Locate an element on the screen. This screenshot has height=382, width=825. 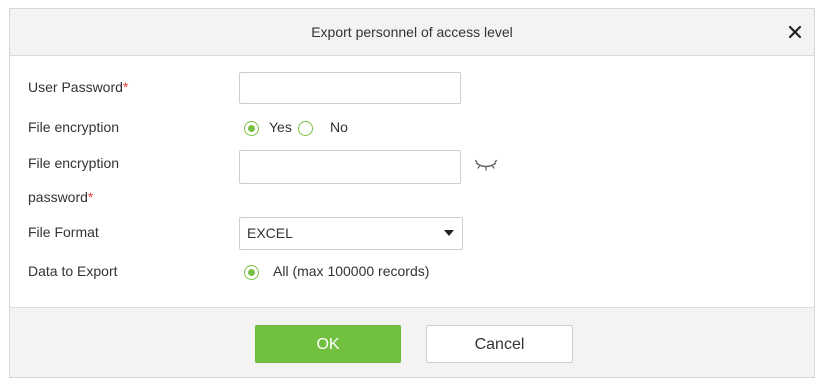
encryption-password-input is located at coordinates (350, 167).